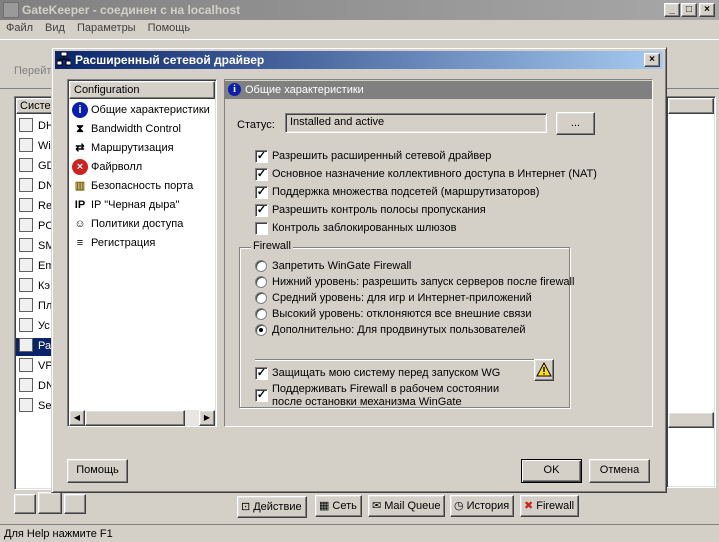  Describe the element at coordinates (407, 506) in the screenshot. I see `bottom-tab: ✉ Mail Queue` at that location.